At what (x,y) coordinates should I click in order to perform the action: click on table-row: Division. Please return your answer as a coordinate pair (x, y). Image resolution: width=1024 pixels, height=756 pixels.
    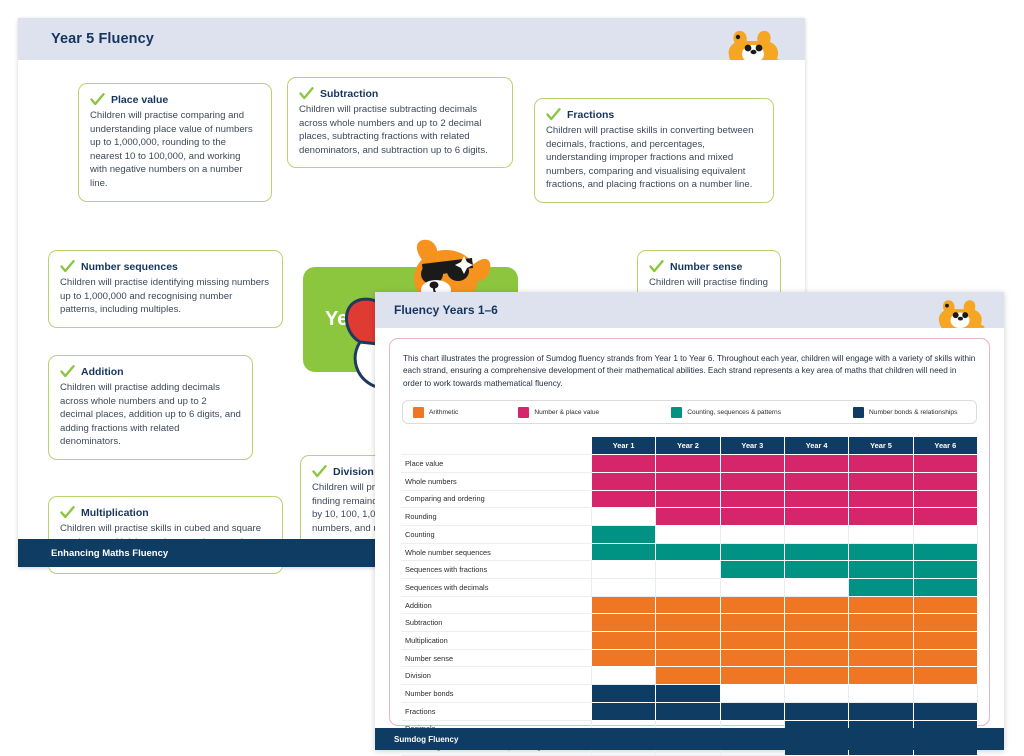
    Looking at the image, I should click on (690, 676).